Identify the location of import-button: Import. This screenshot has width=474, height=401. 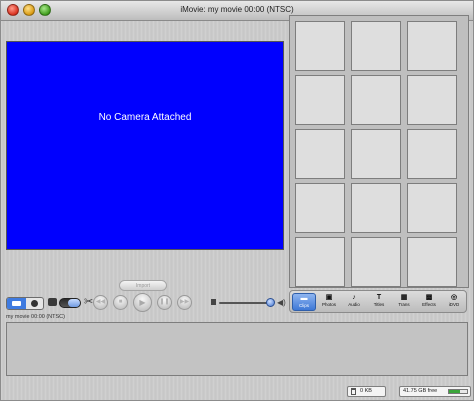
(143, 285).